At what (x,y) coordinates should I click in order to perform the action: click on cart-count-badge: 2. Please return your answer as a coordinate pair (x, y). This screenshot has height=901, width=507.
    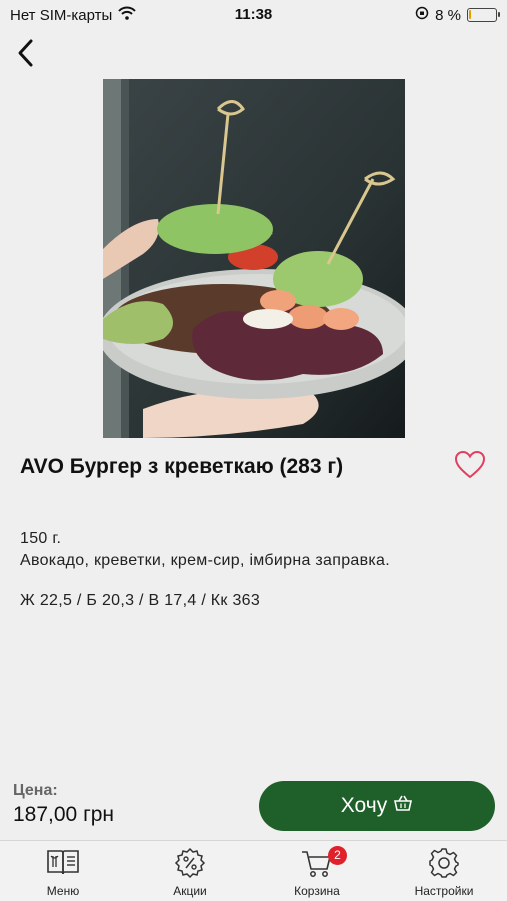
    Looking at the image, I should click on (337, 855).